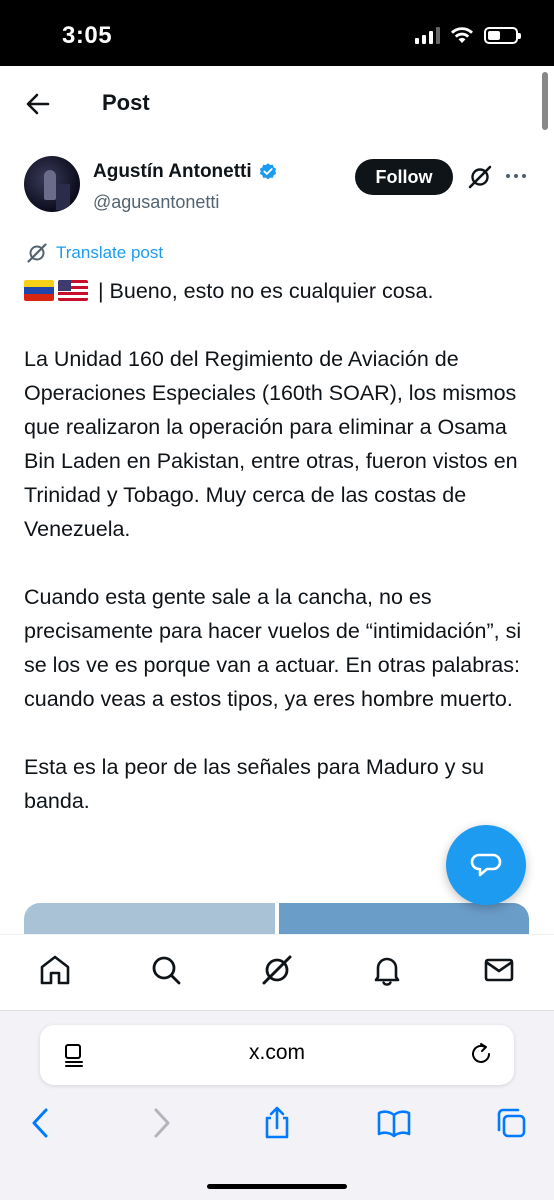 Image resolution: width=554 pixels, height=1200 pixels. Describe the element at coordinates (166, 970) in the screenshot. I see `search-icon` at that location.